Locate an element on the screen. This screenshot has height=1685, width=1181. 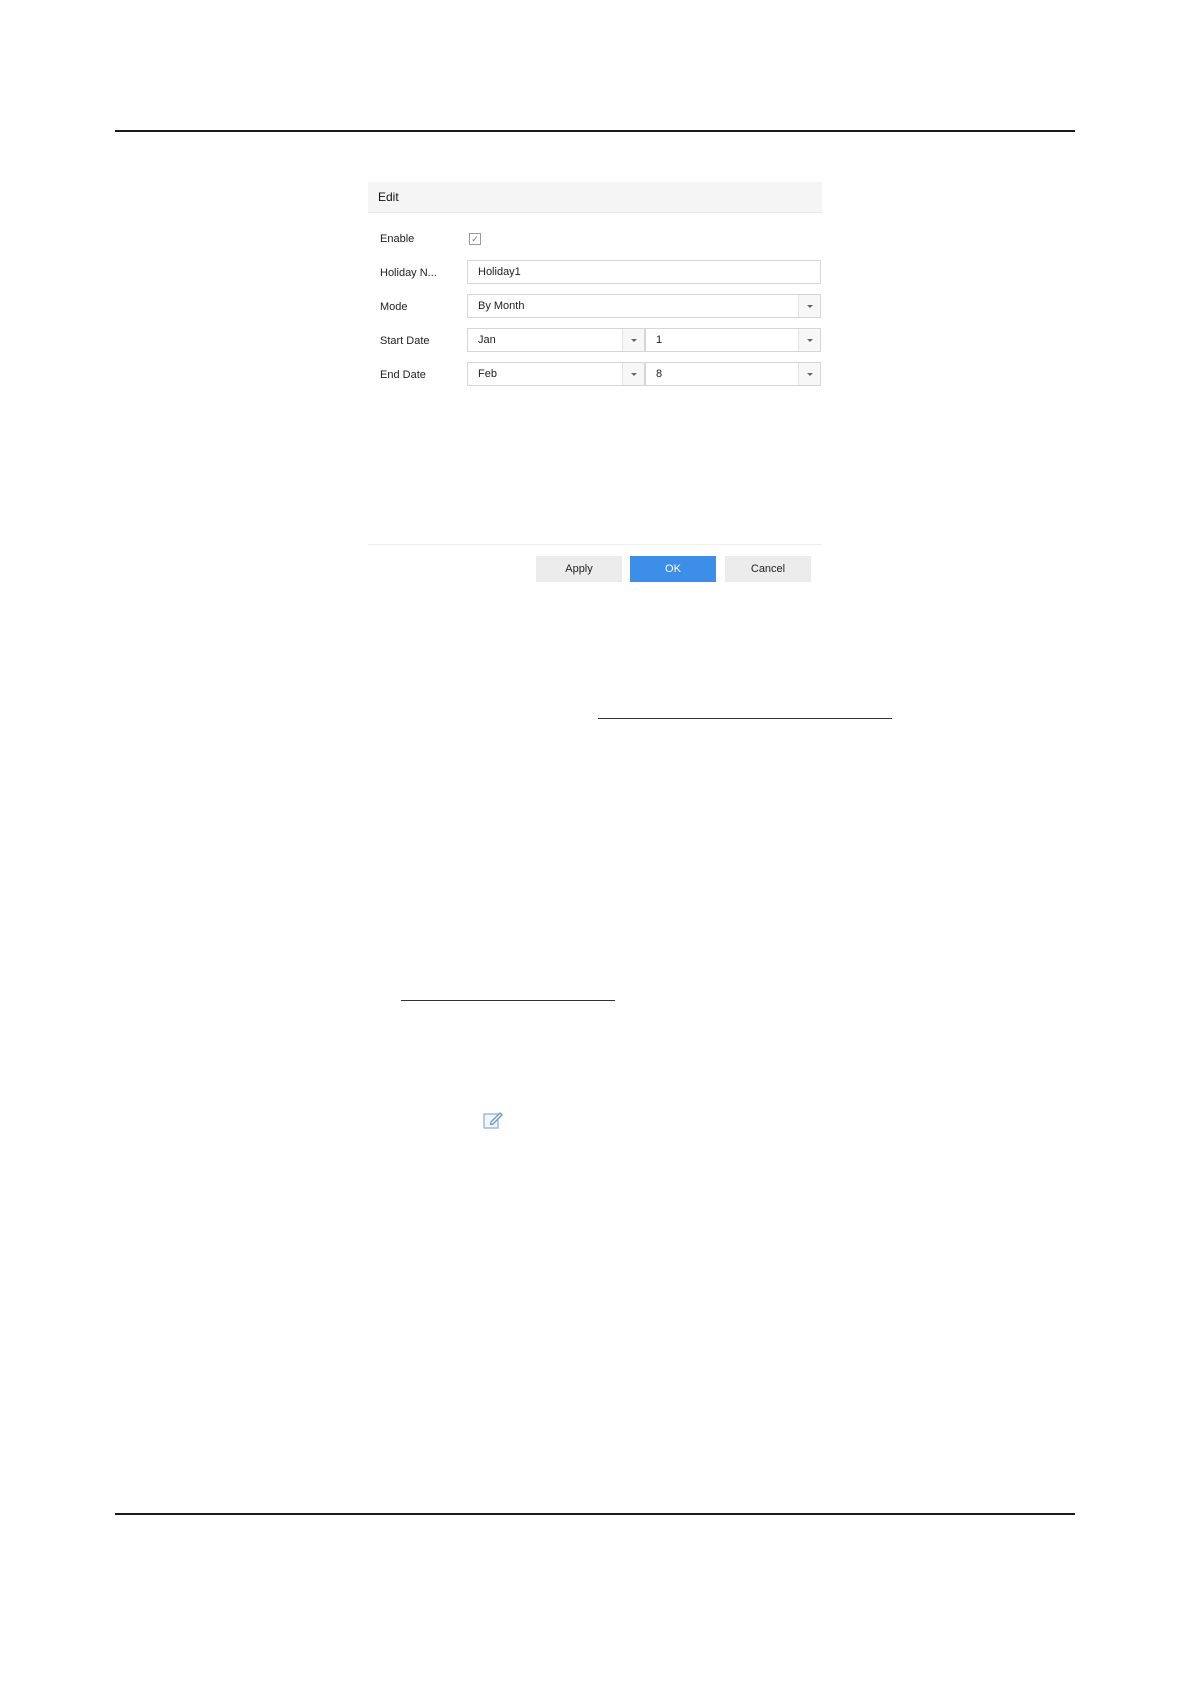
end-day-value: 8 is located at coordinates (659, 374).